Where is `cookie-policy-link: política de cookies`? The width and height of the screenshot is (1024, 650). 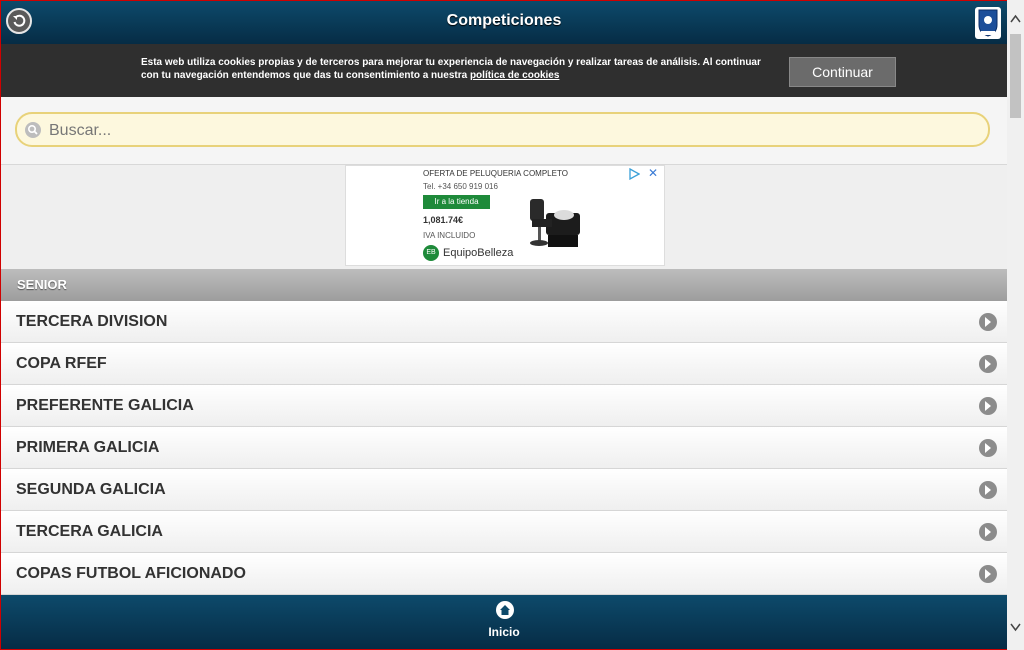
cookie-policy-link: política de cookies is located at coordinates (514, 75).